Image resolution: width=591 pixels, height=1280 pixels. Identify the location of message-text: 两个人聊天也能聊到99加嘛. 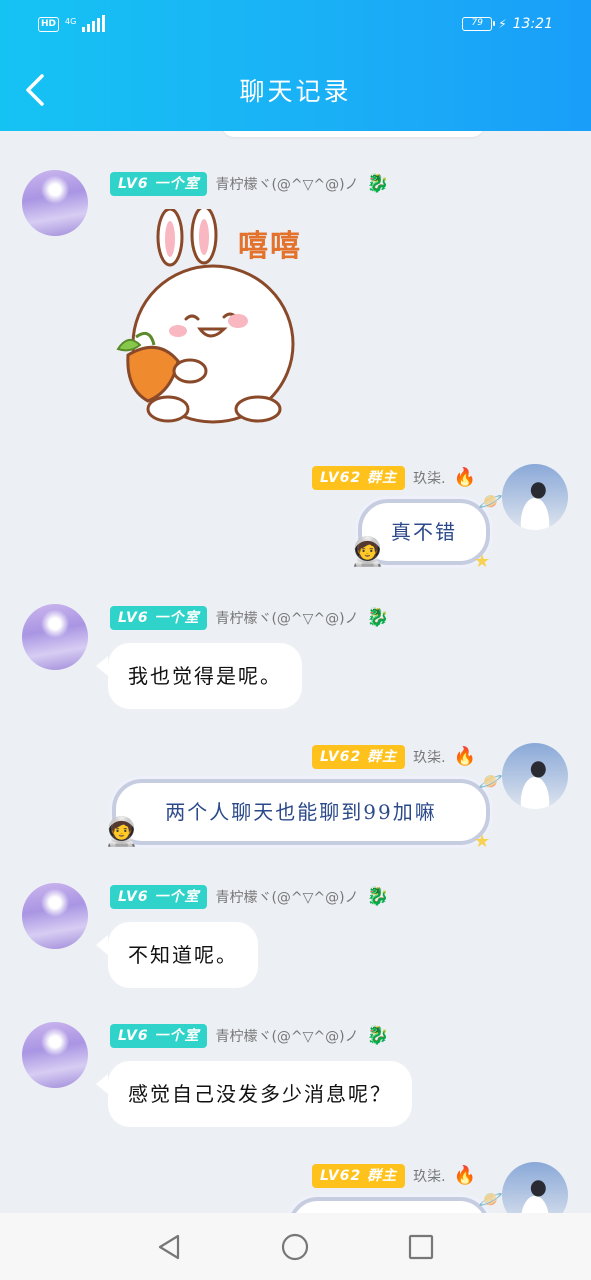
(301, 812).